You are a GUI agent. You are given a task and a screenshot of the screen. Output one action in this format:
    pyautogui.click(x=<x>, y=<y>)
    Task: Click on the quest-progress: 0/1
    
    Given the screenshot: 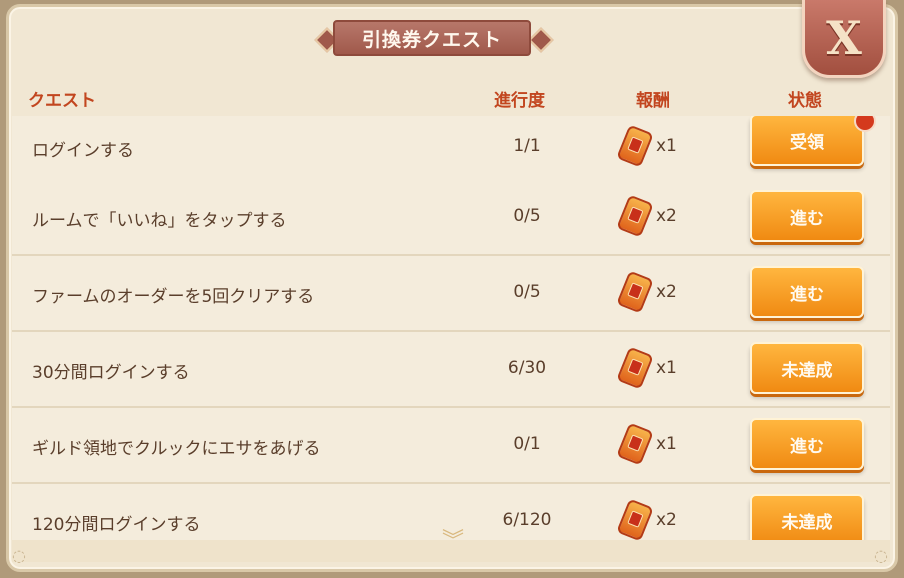 What is the action you would take?
    pyautogui.click(x=527, y=444)
    